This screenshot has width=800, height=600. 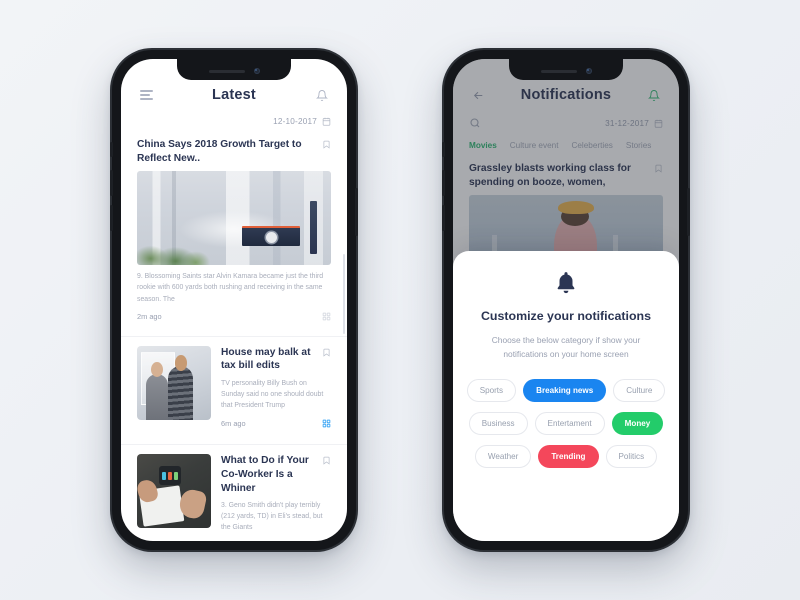 I want to click on chip-politics: Politics, so click(x=631, y=457).